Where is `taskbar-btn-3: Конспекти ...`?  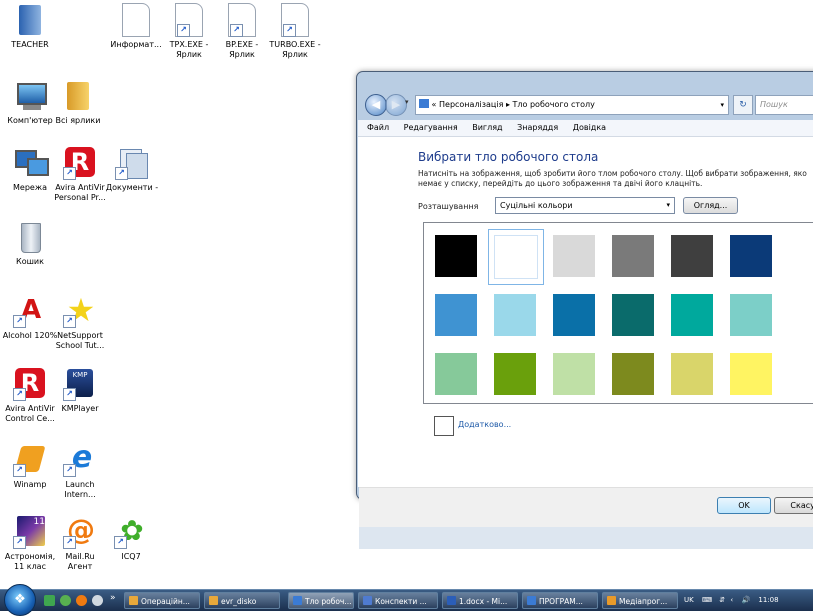 taskbar-btn-3: Конспекти ... is located at coordinates (398, 600).